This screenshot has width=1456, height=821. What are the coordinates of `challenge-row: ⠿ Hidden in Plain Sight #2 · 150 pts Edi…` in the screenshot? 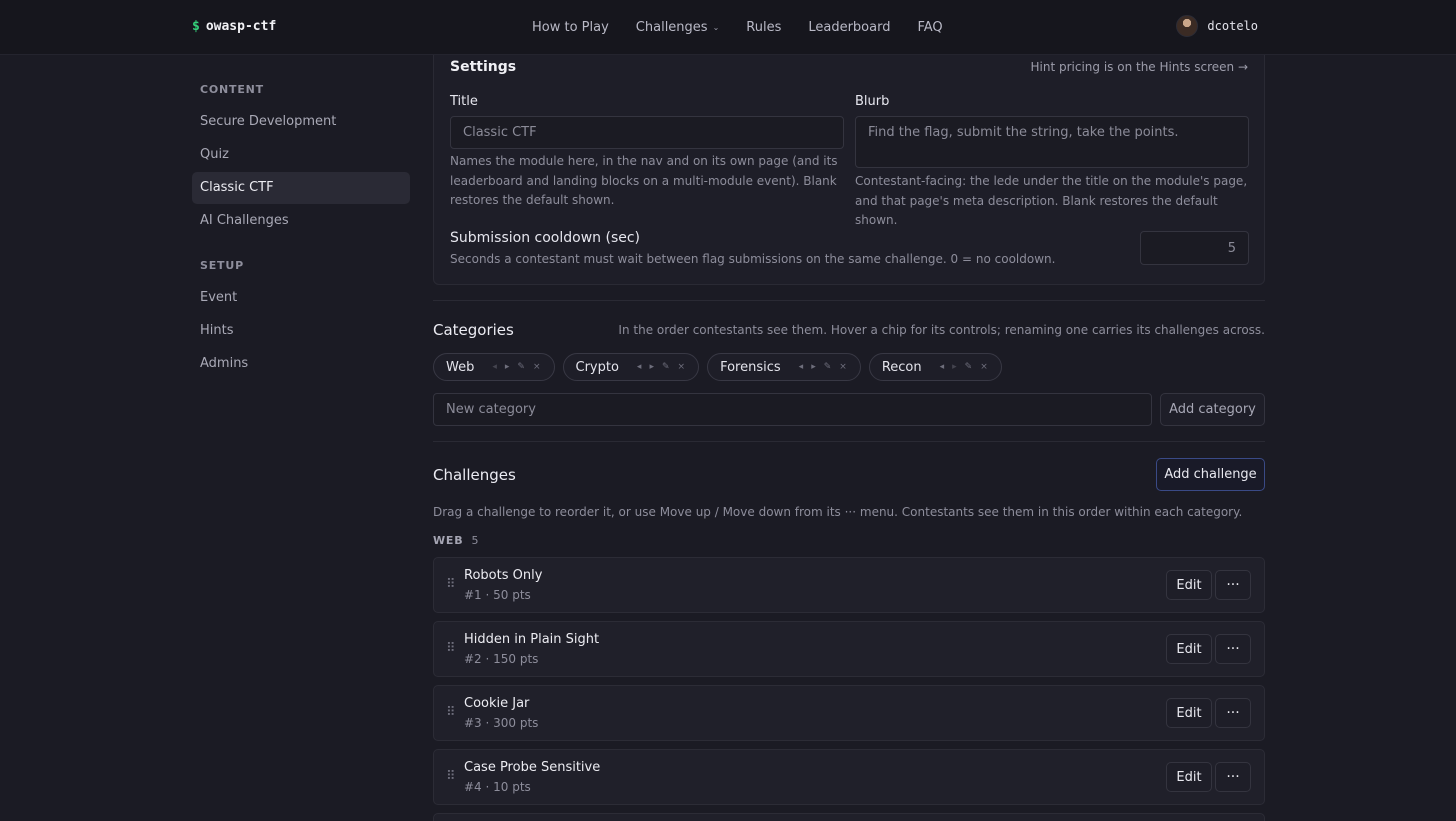 It's located at (849, 649).